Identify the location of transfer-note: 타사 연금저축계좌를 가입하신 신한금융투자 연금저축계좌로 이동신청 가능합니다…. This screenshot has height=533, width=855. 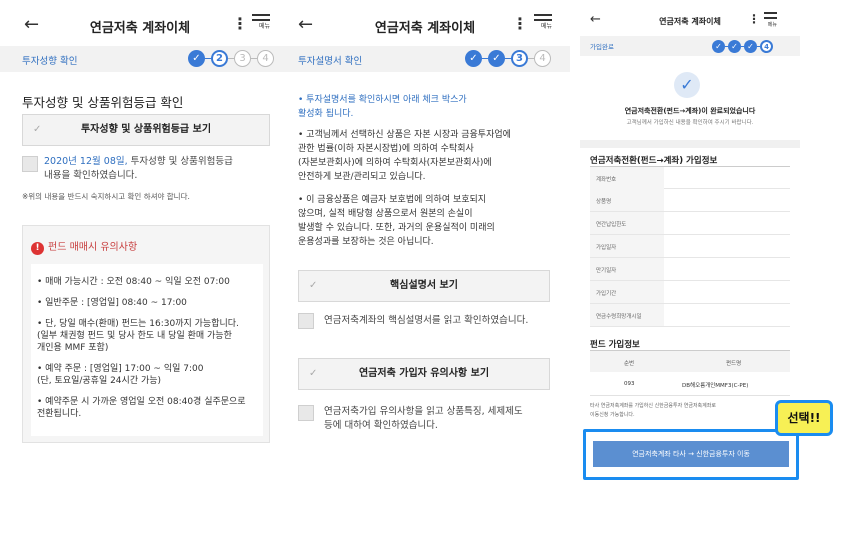
(653, 410).